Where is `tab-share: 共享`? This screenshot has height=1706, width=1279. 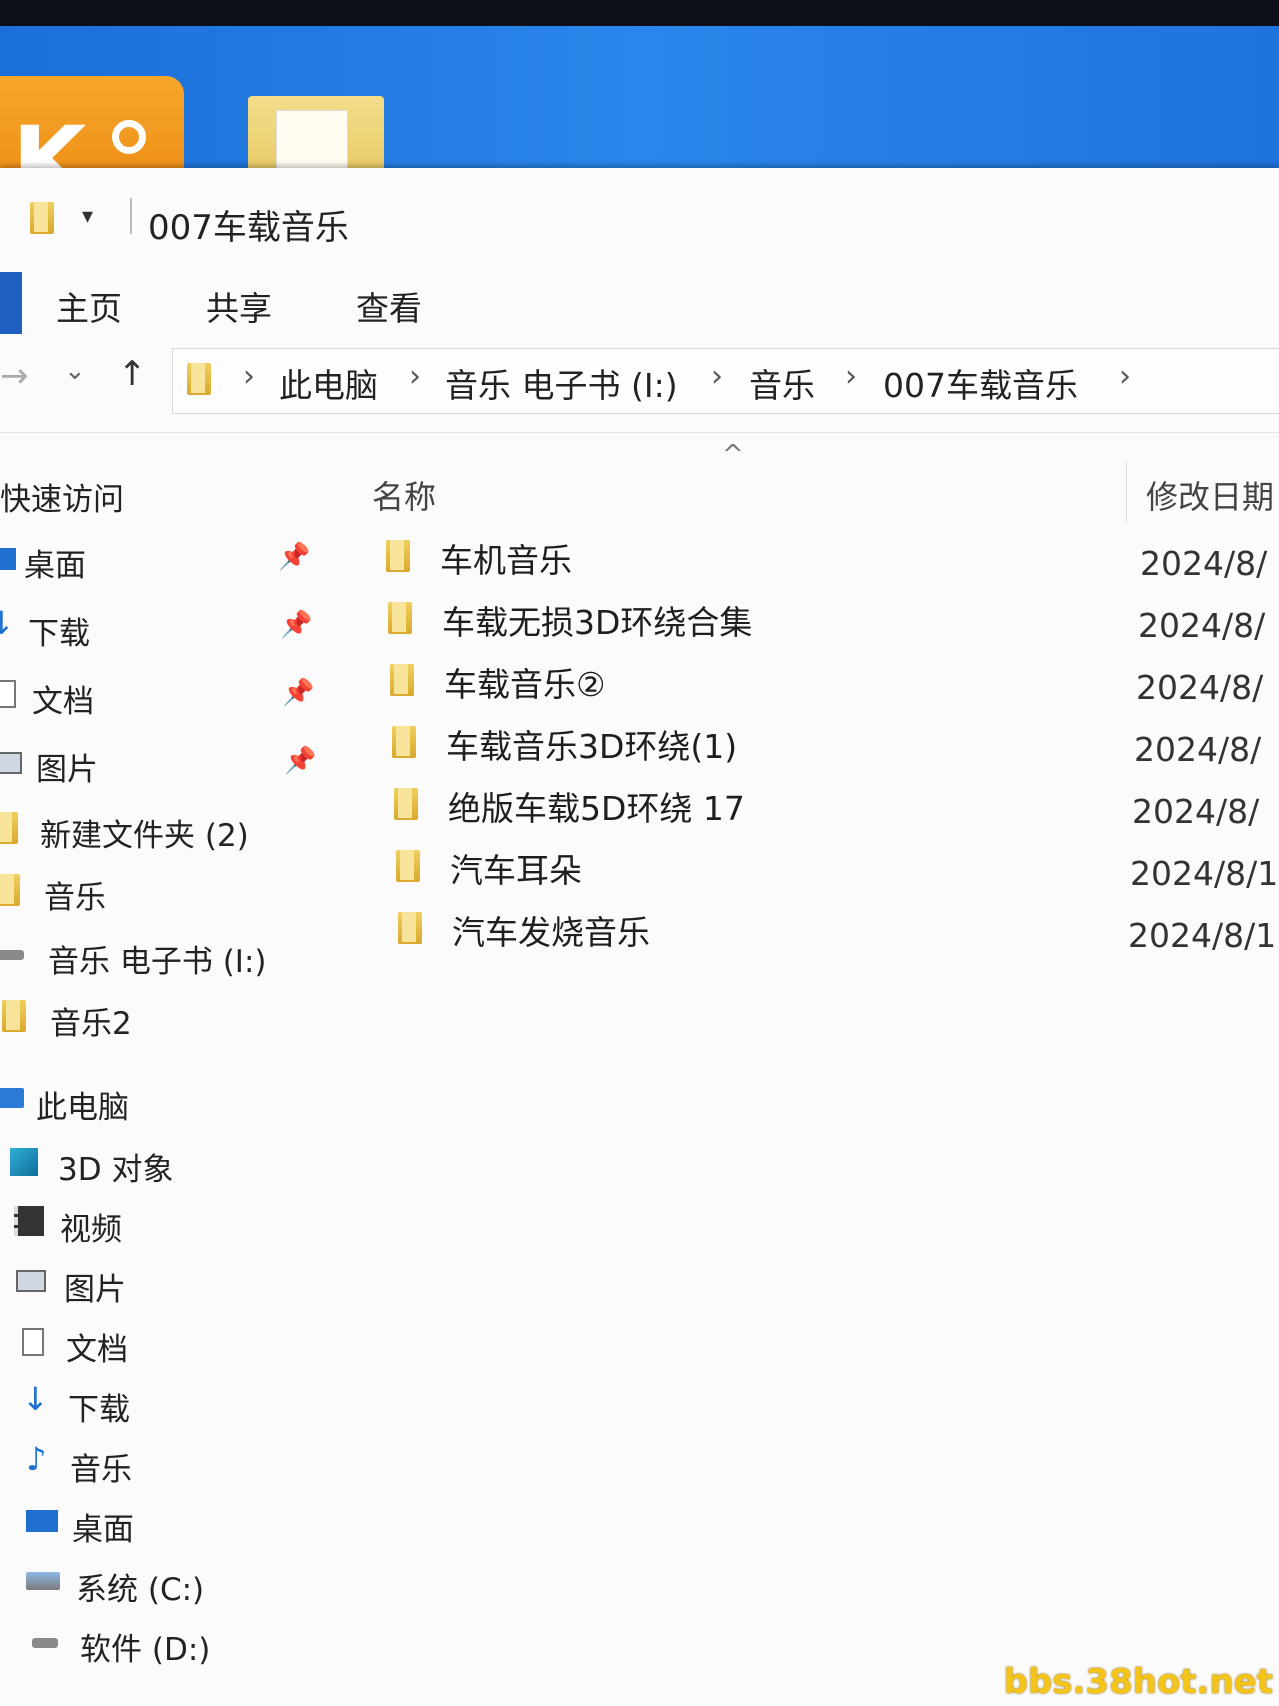
tab-share: 共享 is located at coordinates (239, 306).